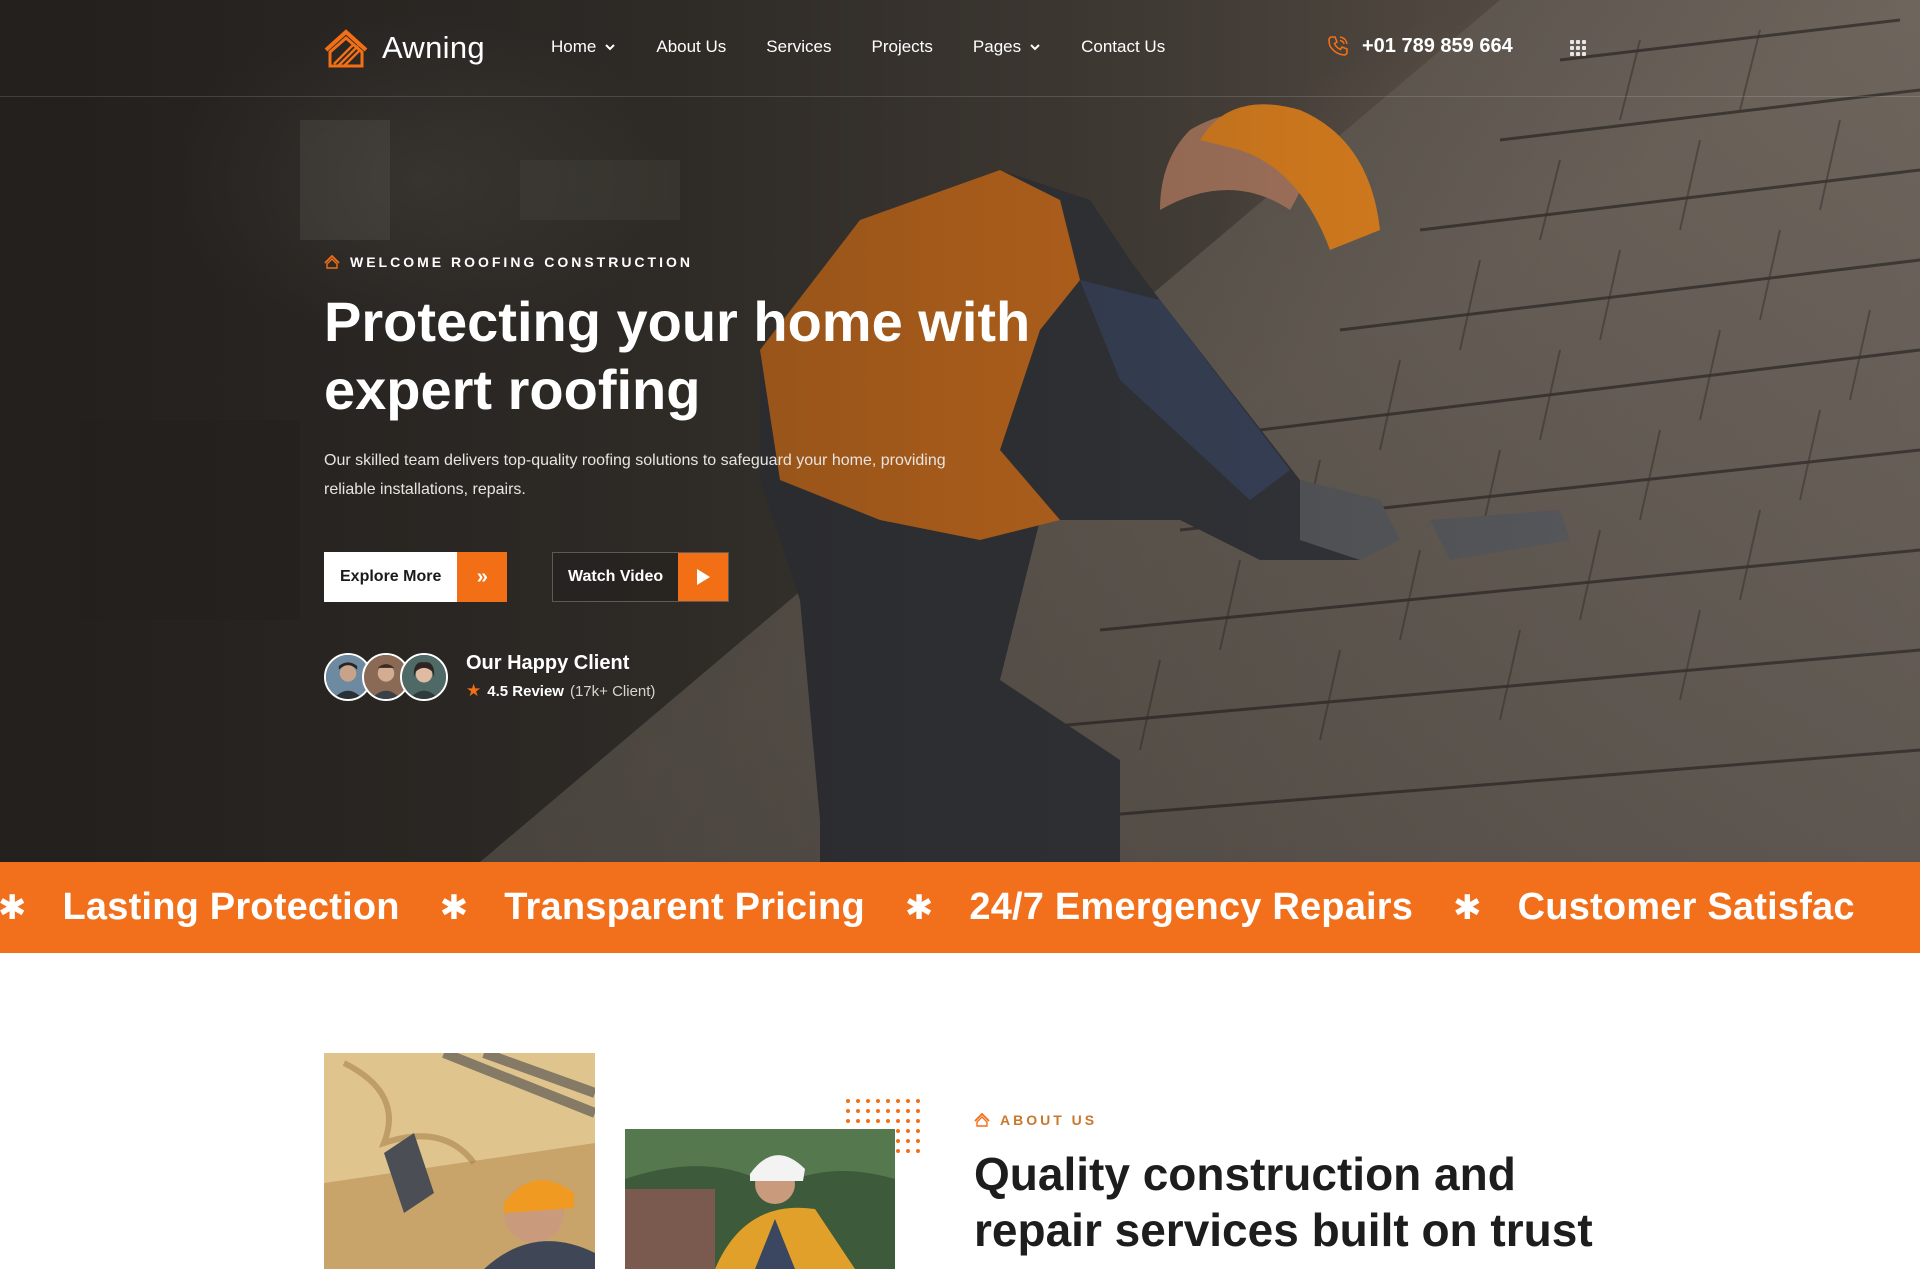 The width and height of the screenshot is (1920, 1269). Describe the element at coordinates (1049, 1120) in the screenshot. I see `about-eyebrow-text: ABOUT US` at that location.